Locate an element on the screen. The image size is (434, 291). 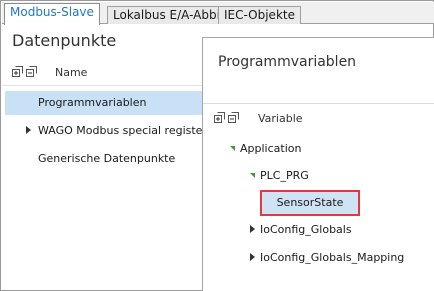
tree-node-plc-prg: PLC_PRG is located at coordinates (279, 175).